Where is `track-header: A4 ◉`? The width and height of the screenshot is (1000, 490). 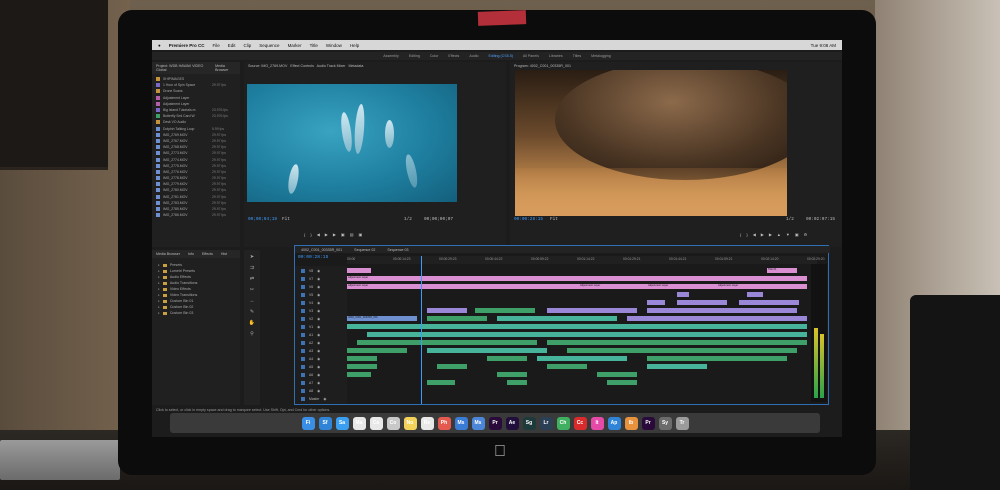 track-header: A4 ◉ is located at coordinates (310, 359).